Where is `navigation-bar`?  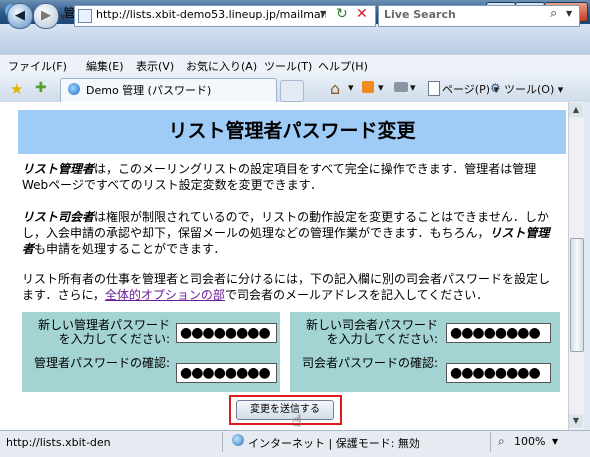 navigation-bar is located at coordinates (295, 39).